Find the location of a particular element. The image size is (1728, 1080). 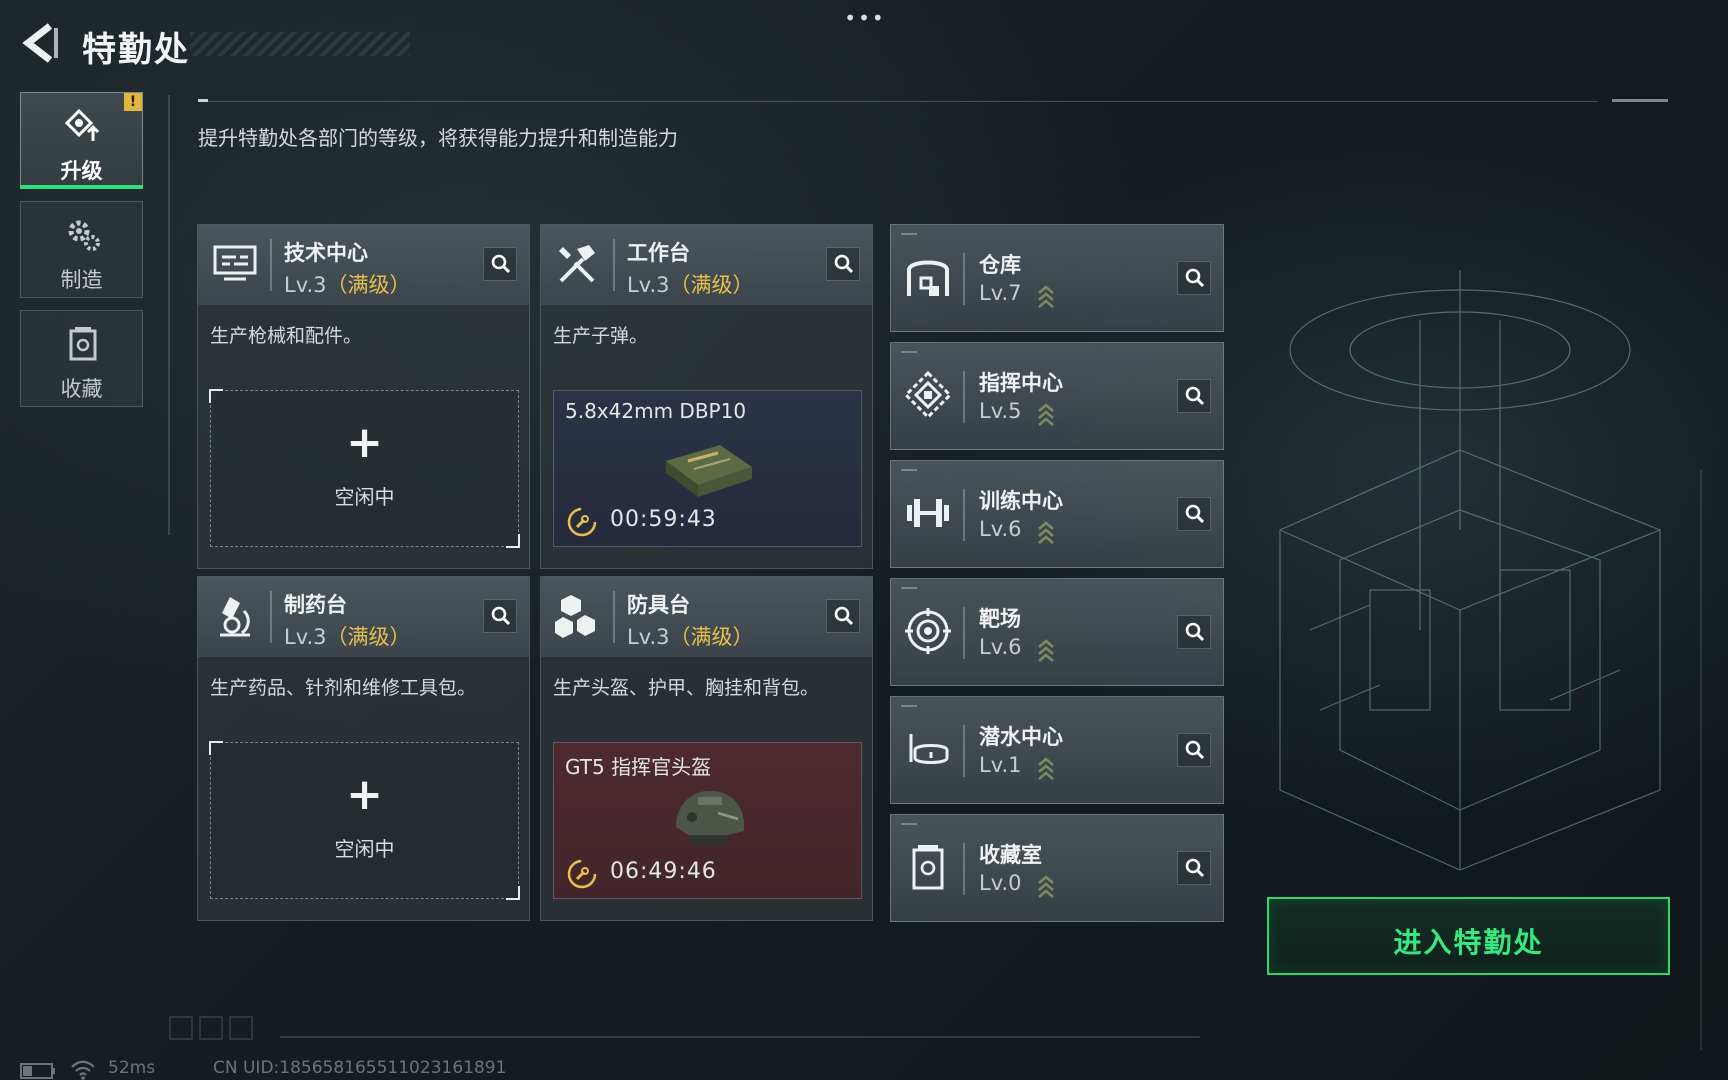

workshop-description: 生产枪械和配件。 is located at coordinates (286, 336).